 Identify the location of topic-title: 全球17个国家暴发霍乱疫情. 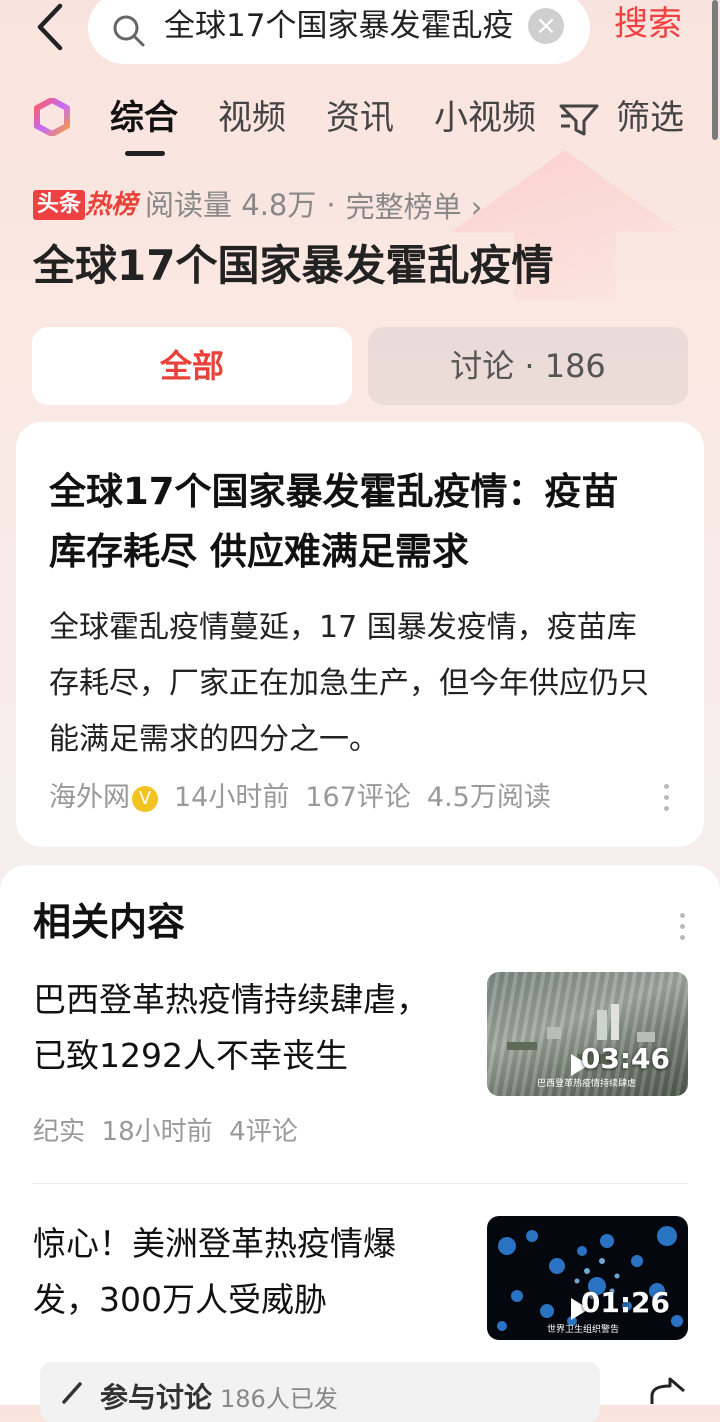
(293, 265).